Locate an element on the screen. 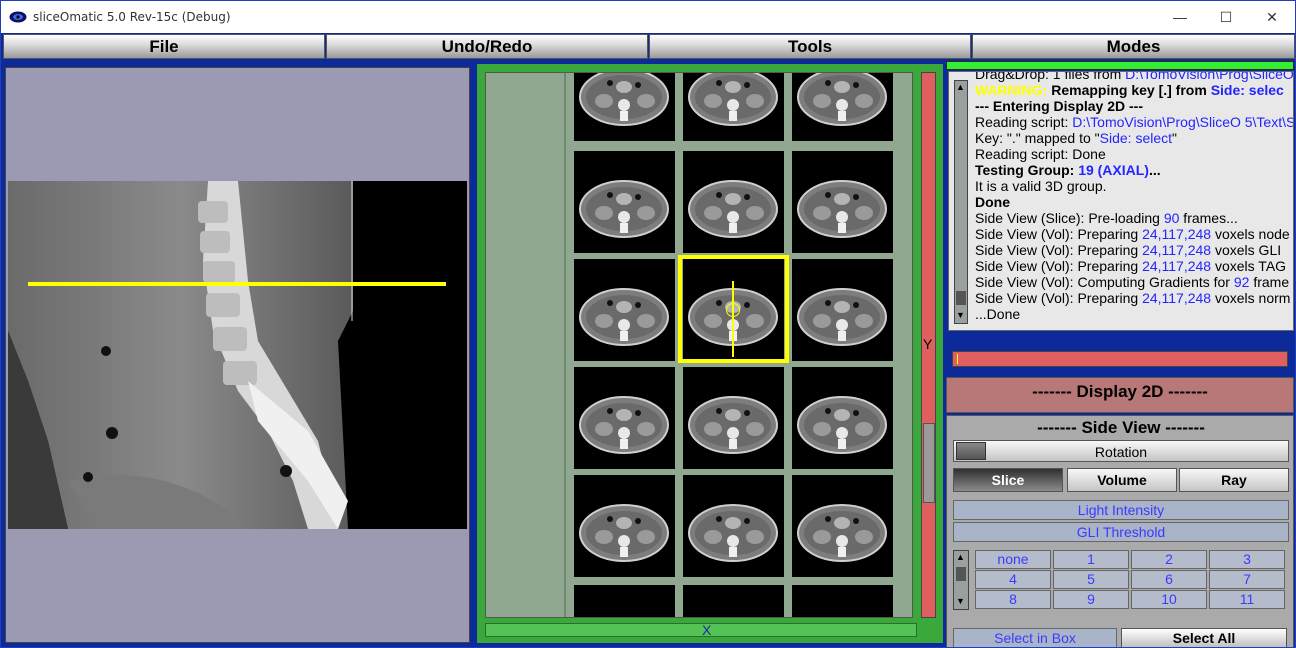 This screenshot has height=648, width=1296. app-logo-icon is located at coordinates (18, 17).